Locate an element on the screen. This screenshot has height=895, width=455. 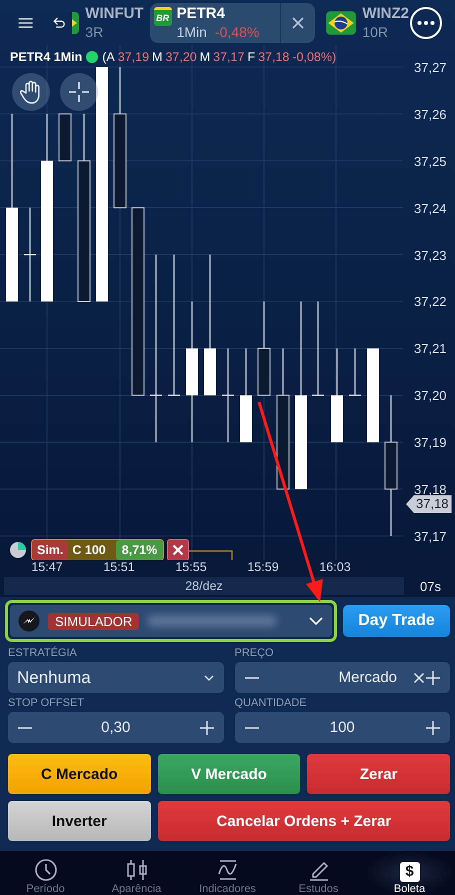
price-label: 37,17 is located at coordinates (430, 536).